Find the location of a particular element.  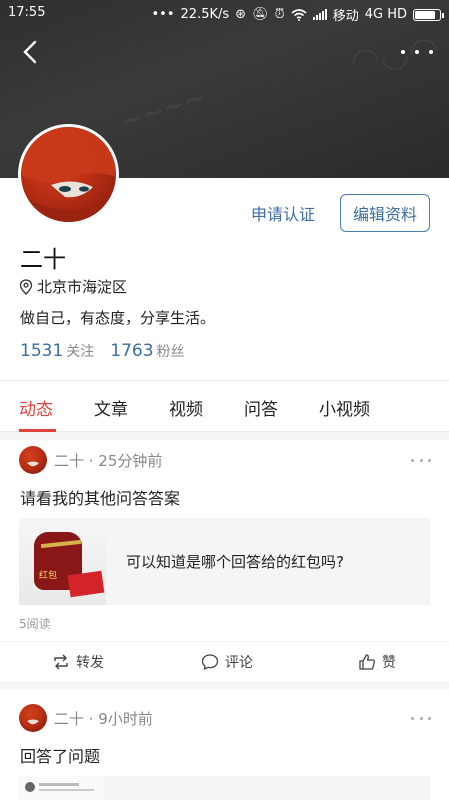

more-options-icon is located at coordinates (417, 52).